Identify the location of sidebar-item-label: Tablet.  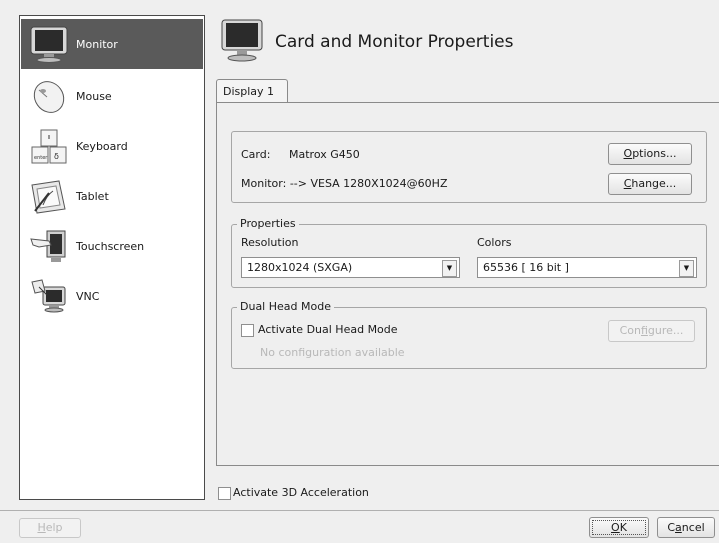
(92, 196).